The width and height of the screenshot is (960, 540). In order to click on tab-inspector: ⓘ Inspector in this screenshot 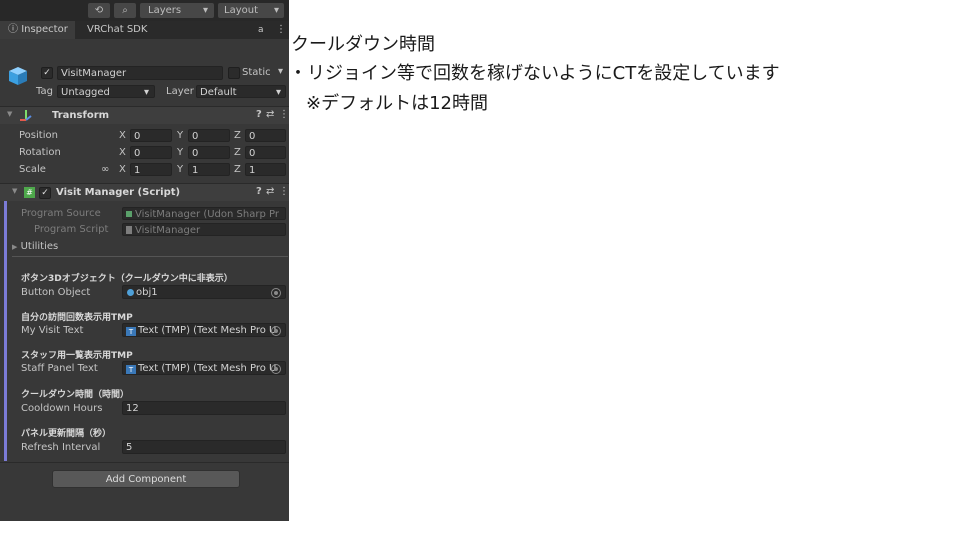, I will do `click(37, 30)`.